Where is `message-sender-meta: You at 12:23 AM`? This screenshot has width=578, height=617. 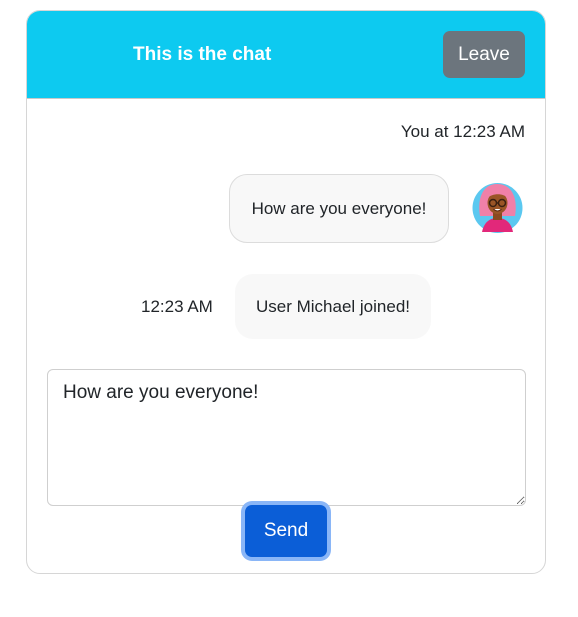 message-sender-meta: You at 12:23 AM is located at coordinates (462, 131).